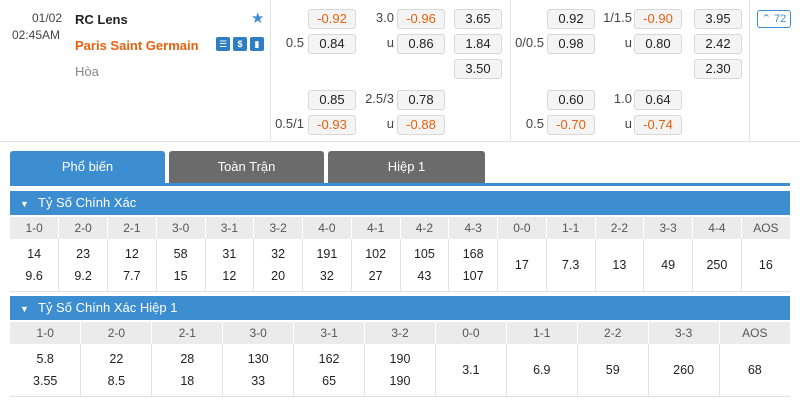  Describe the element at coordinates (116, 359) in the screenshot. I see `score-odds-top: 22` at that location.